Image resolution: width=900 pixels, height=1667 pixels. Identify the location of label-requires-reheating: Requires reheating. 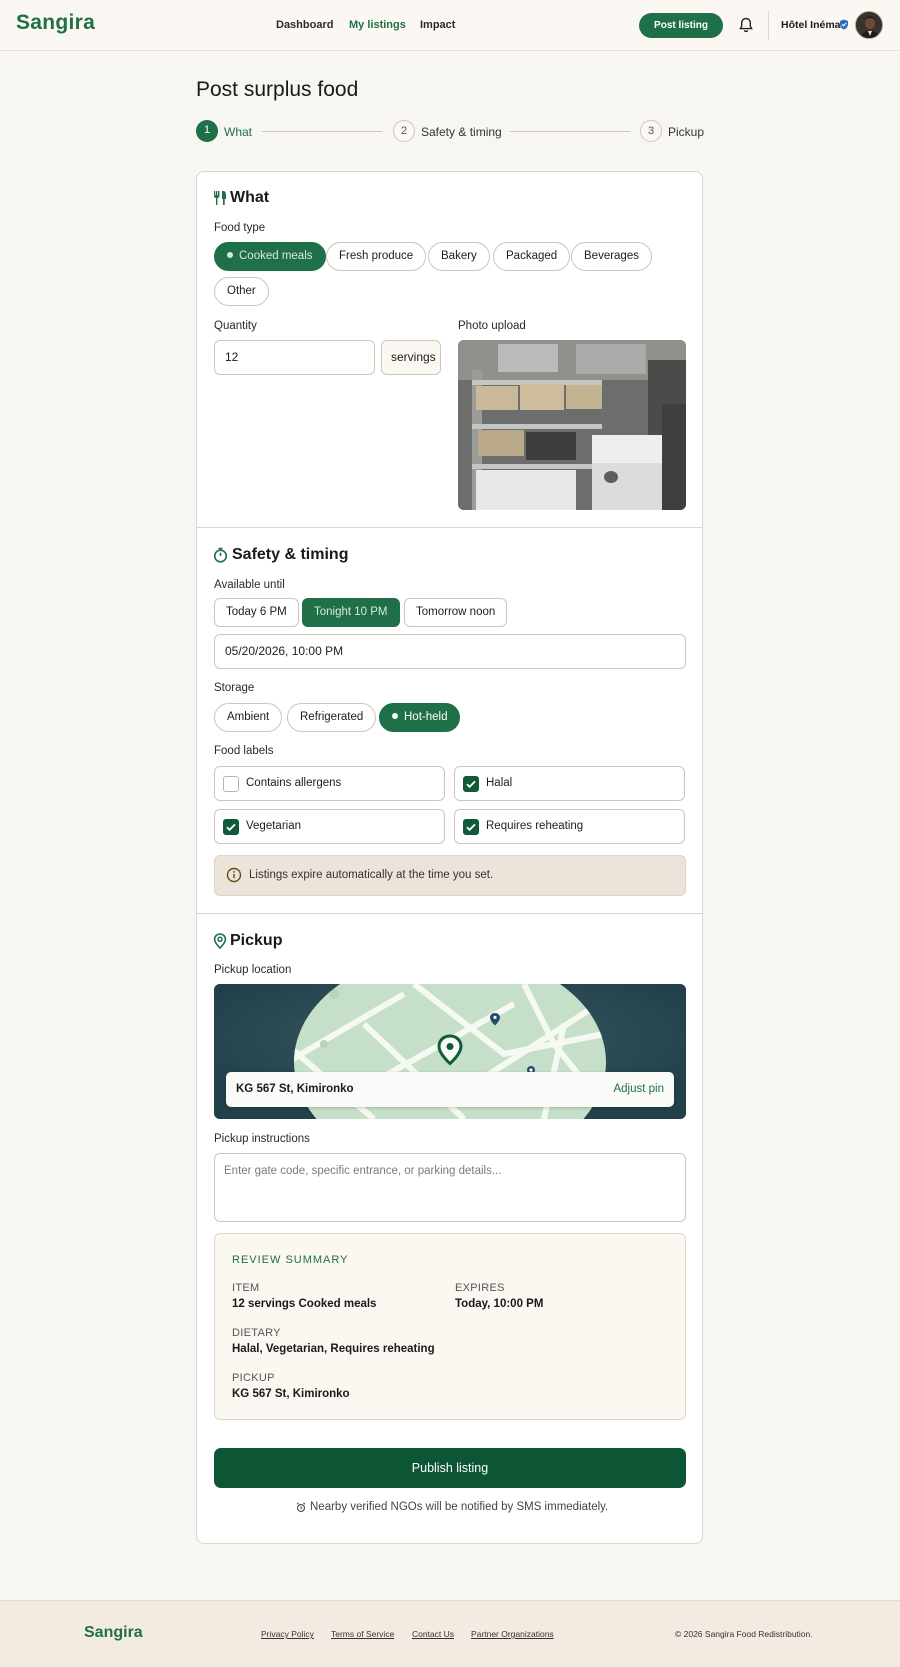
(569, 826).